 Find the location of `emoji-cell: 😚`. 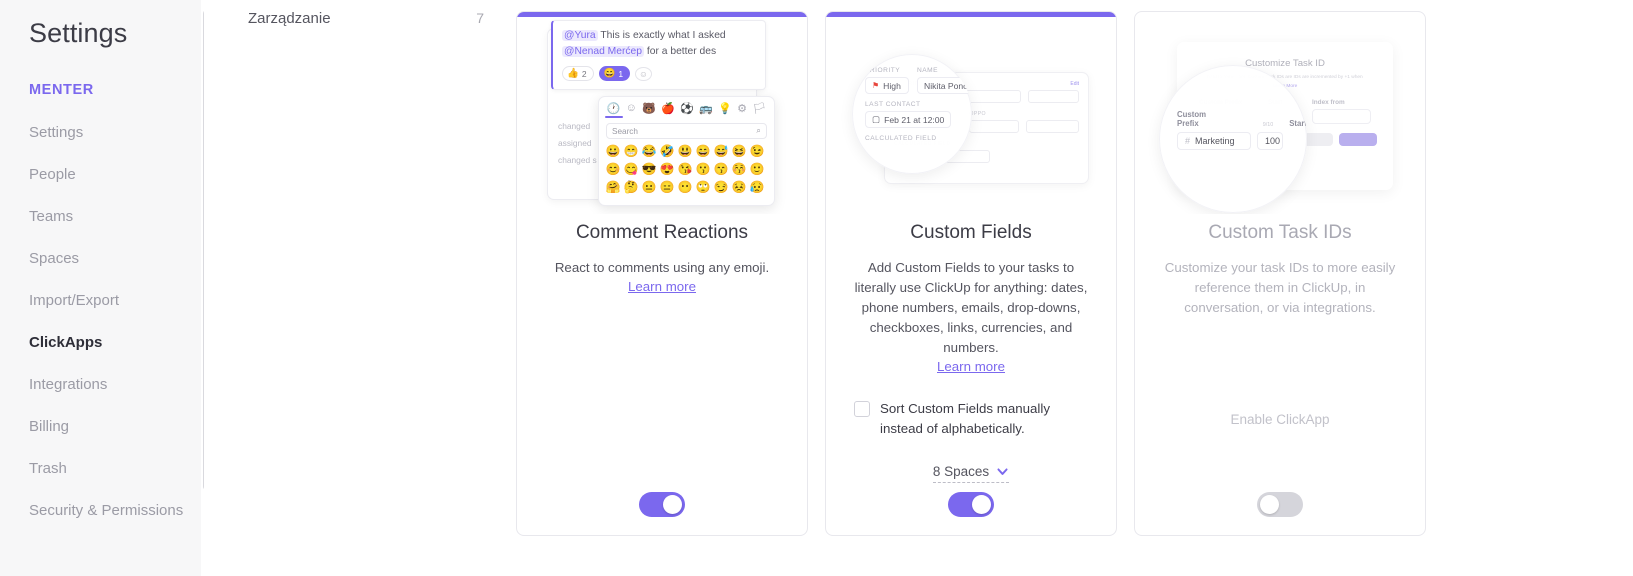

emoji-cell: 😚 is located at coordinates (739, 169).